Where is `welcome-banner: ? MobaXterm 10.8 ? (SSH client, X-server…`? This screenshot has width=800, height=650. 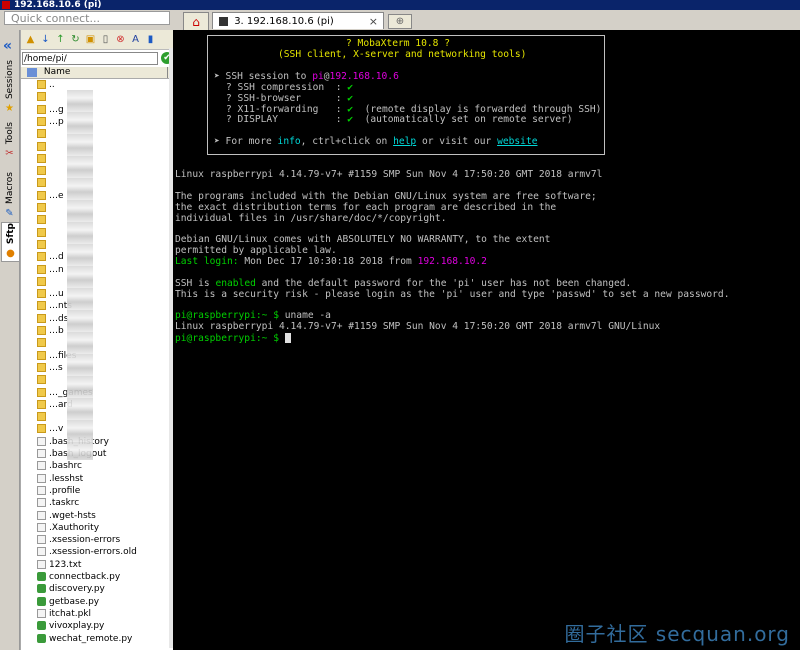 welcome-banner: ? MobaXterm 10.8 ? (SSH client, X-server… is located at coordinates (406, 95).